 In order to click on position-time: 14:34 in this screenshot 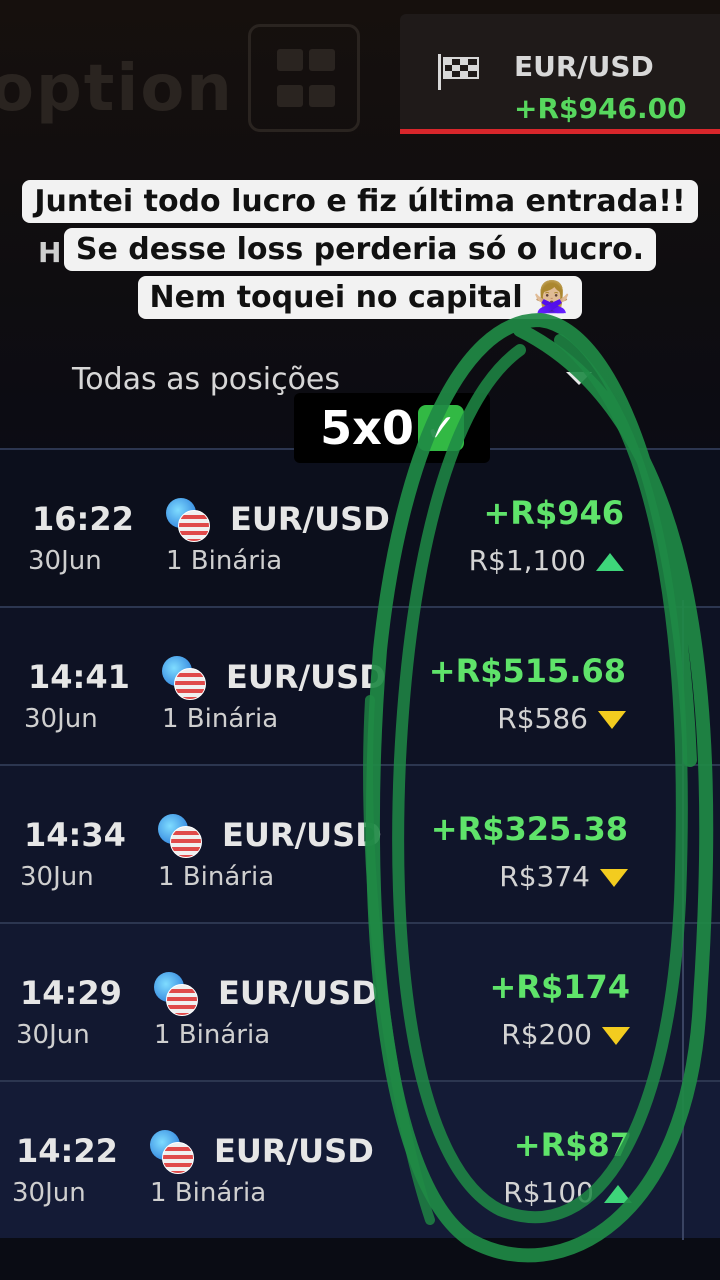, I will do `click(75, 835)`.